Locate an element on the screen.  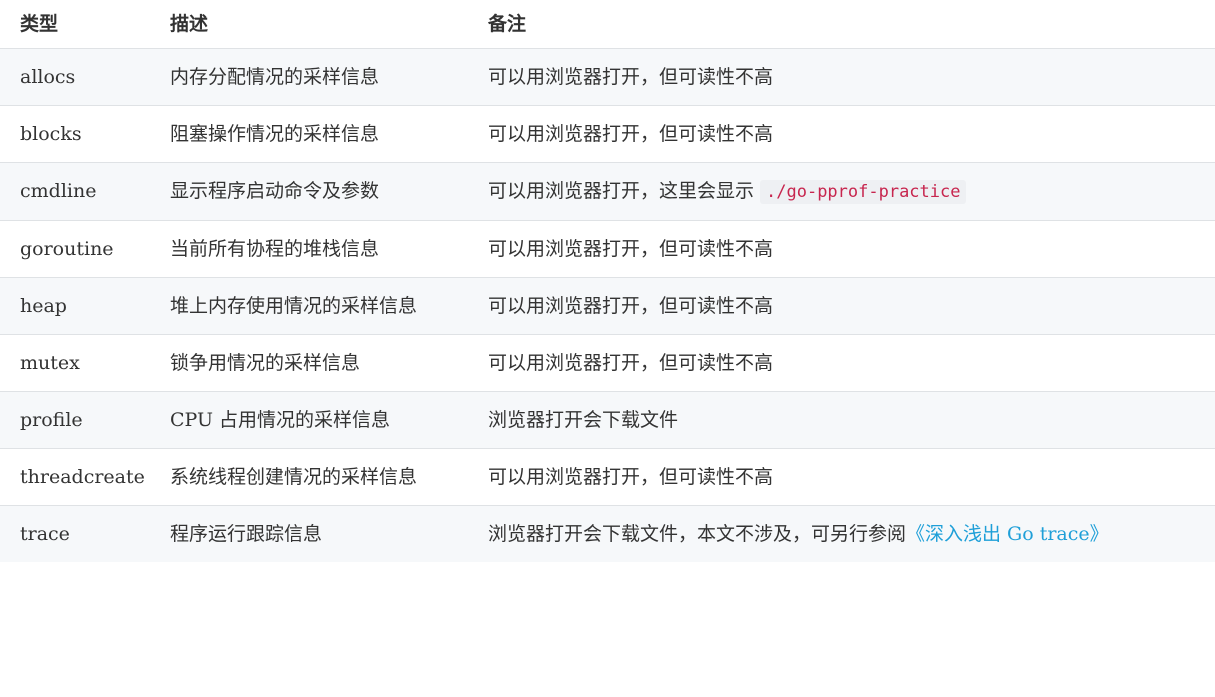
note-text: 浏览器打开会下载文件，本文不涉及，可另行参阅 is located at coordinates (697, 534).